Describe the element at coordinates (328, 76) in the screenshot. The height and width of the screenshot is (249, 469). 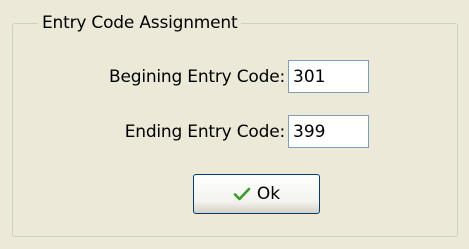
I see `beginning-entry-code-input` at that location.